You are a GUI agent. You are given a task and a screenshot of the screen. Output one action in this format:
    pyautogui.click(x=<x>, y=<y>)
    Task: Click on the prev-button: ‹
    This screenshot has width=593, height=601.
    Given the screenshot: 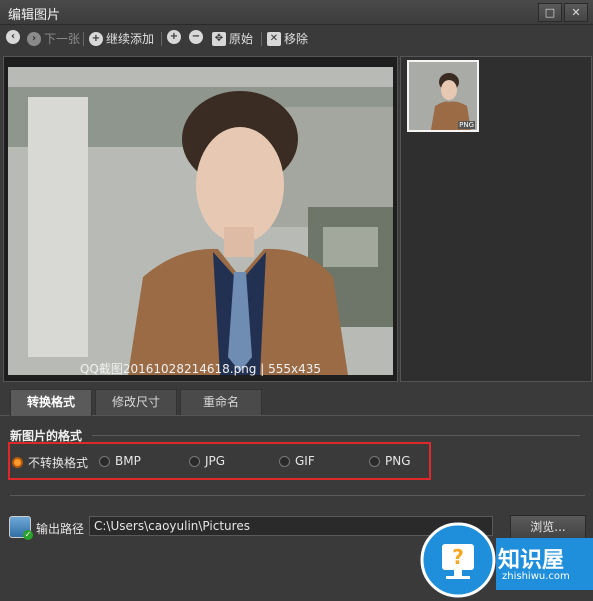 What is the action you would take?
    pyautogui.click(x=13, y=37)
    